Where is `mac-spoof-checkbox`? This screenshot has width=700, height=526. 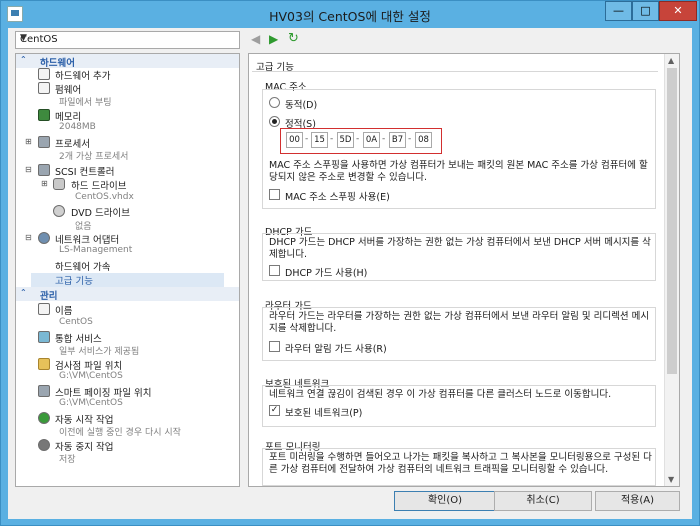 mac-spoof-checkbox is located at coordinates (274, 194).